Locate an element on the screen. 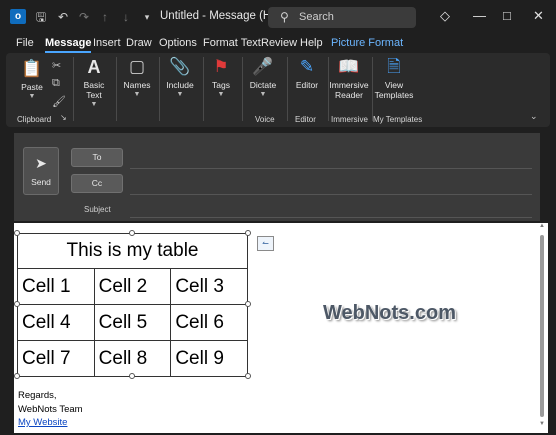 The image size is (556, 435). table-cell: Cell 6 is located at coordinates (209, 322).